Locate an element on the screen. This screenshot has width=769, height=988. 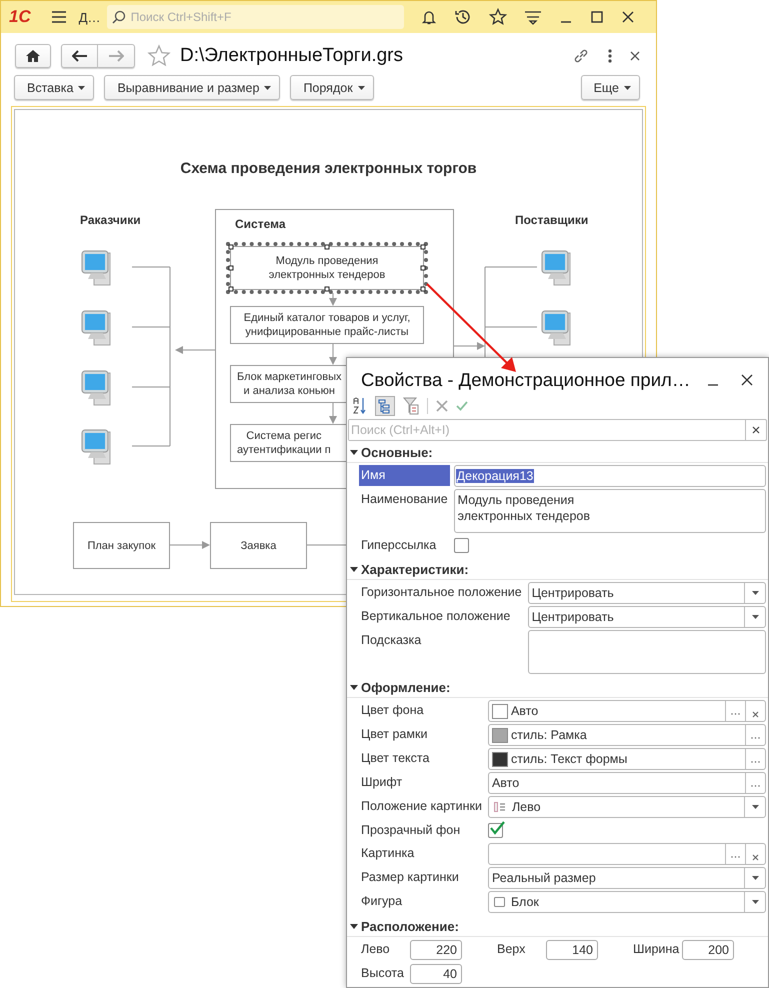
property-label: Размер картинки is located at coordinates (421, 877).